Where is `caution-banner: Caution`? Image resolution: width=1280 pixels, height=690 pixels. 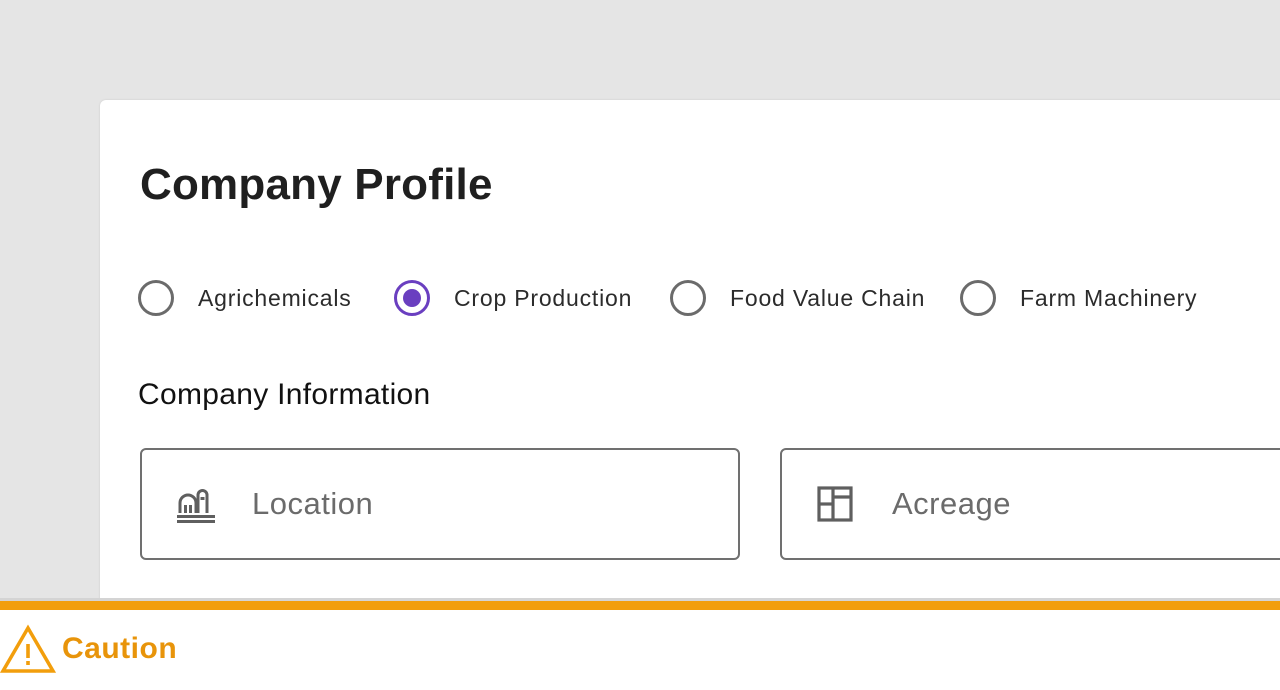
caution-banner: Caution is located at coordinates (640, 644).